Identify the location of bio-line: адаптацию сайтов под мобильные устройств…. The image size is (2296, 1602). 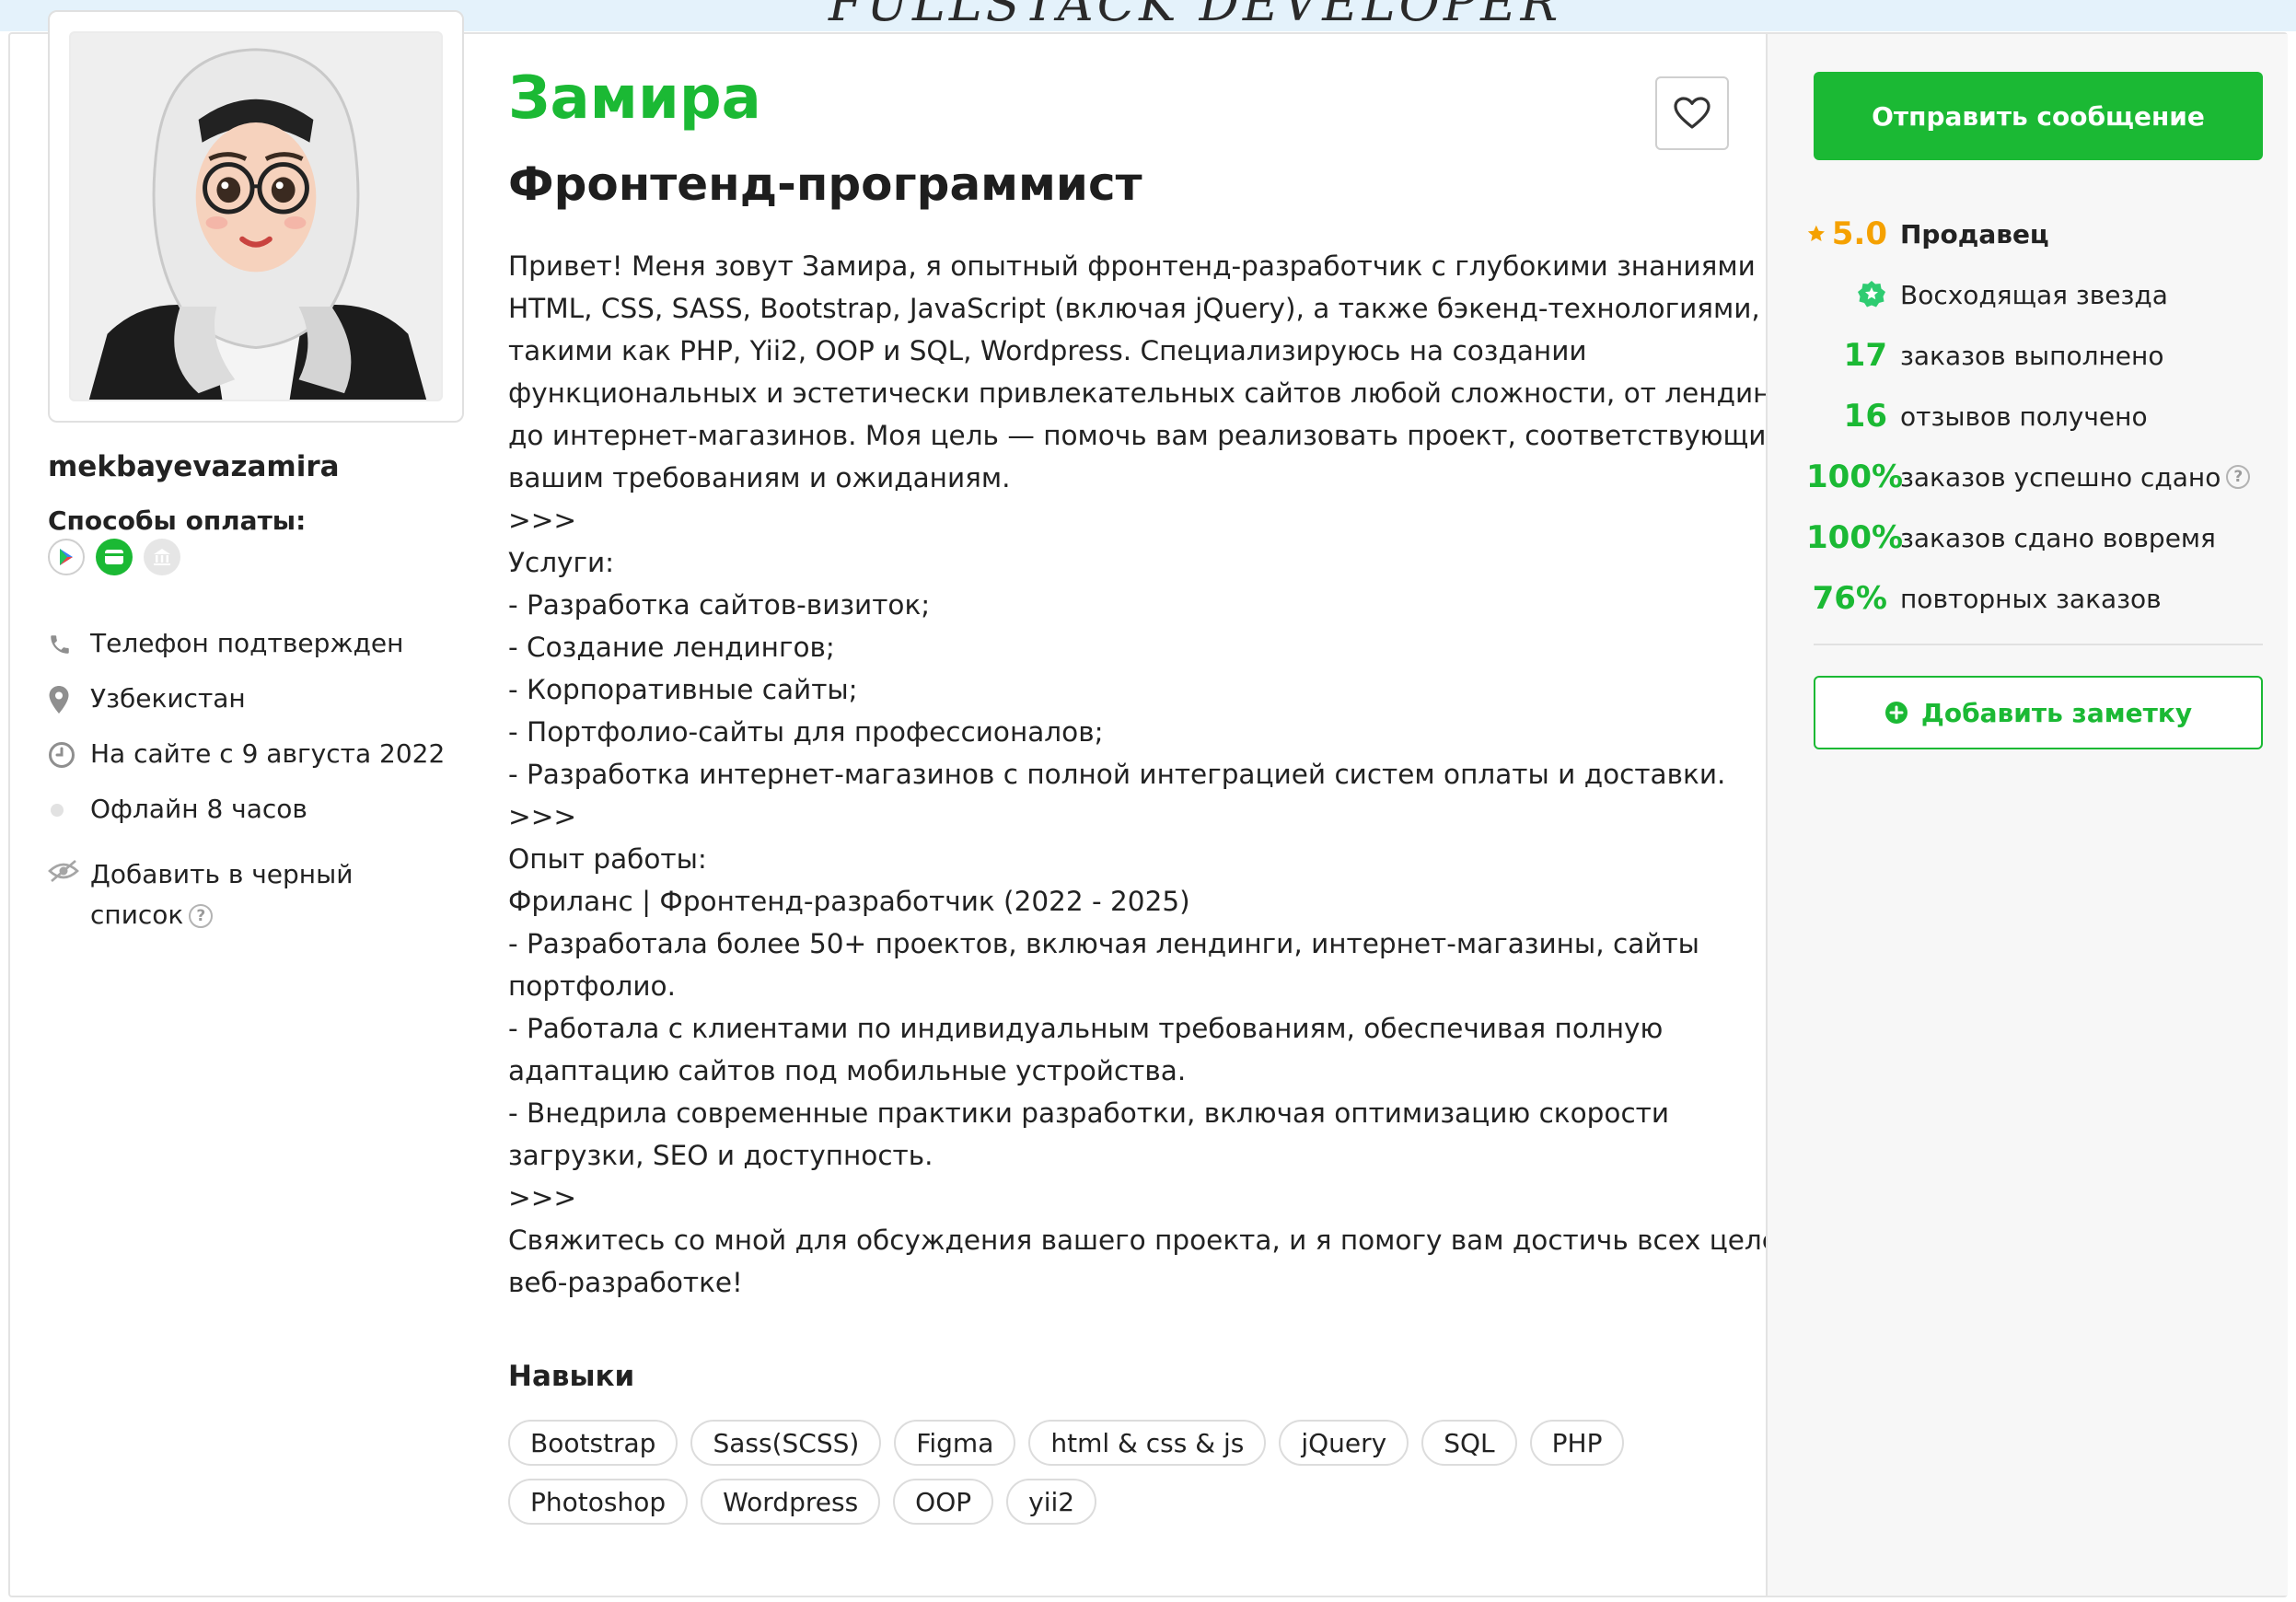
(848, 1070).